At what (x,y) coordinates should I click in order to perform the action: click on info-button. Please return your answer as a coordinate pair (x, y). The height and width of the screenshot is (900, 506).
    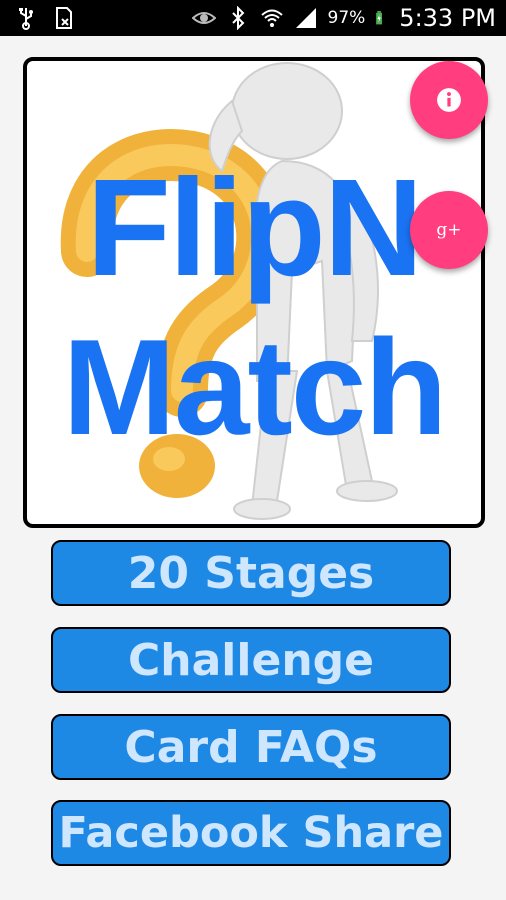
    Looking at the image, I should click on (449, 100).